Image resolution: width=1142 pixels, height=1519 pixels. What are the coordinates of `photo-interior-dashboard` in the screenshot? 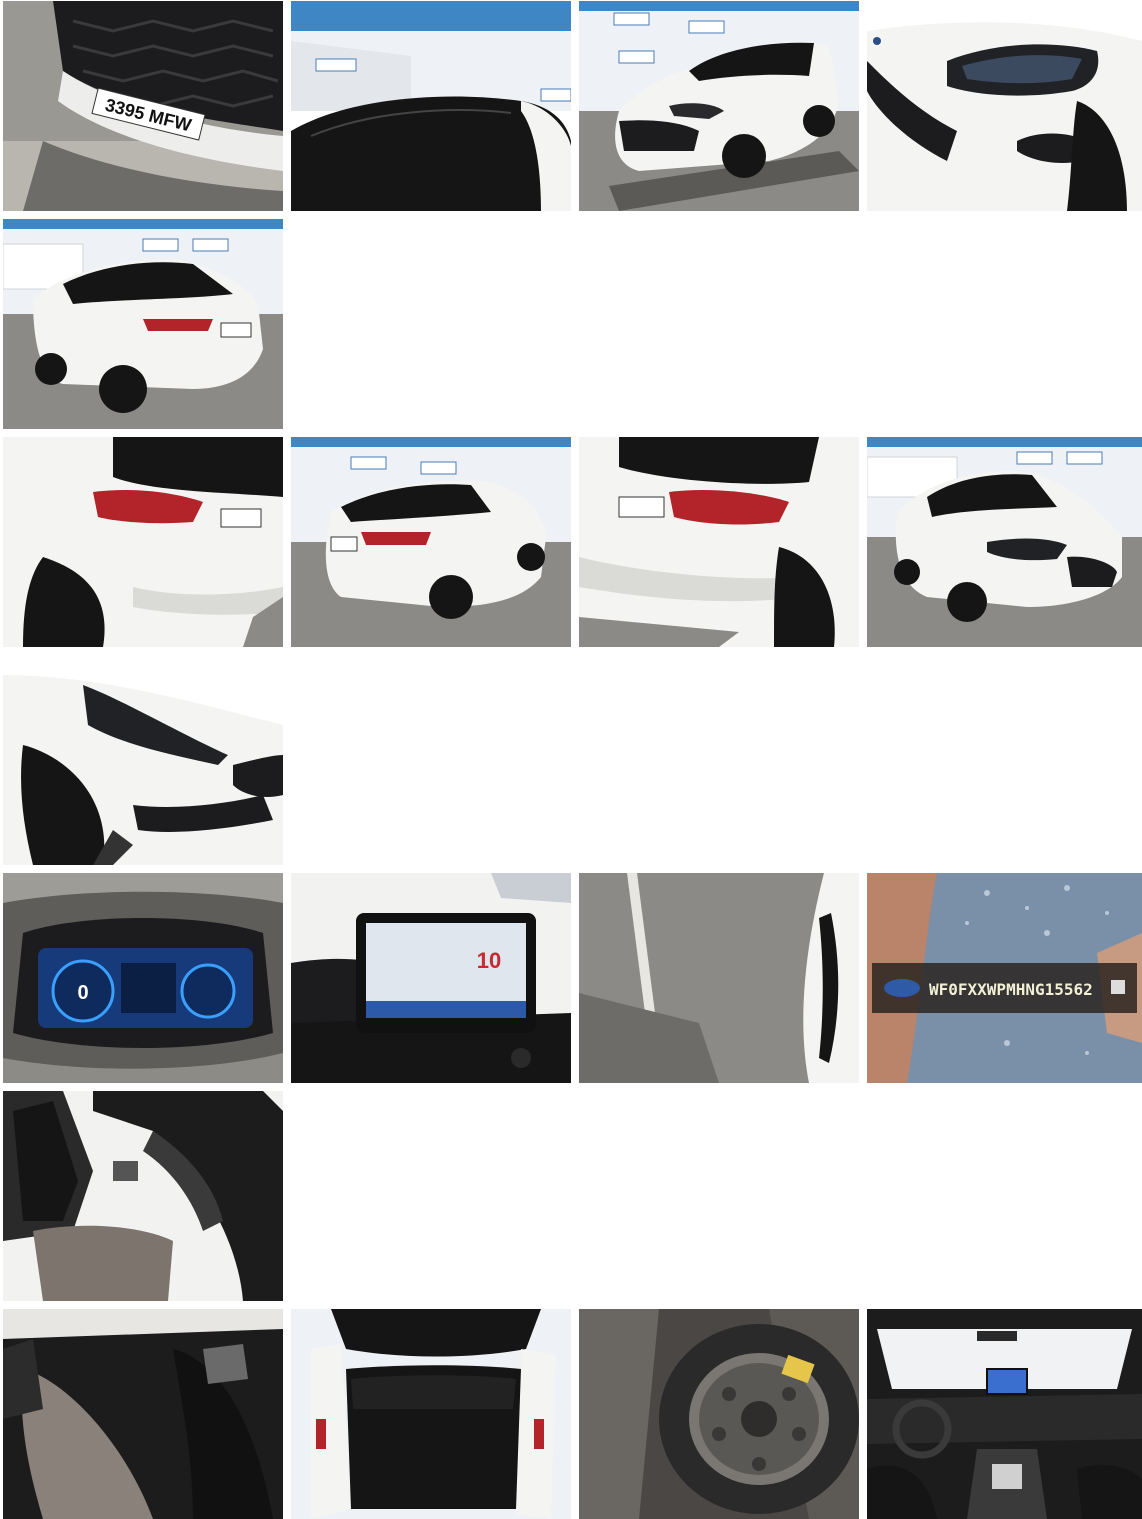 It's located at (1004, 1414).